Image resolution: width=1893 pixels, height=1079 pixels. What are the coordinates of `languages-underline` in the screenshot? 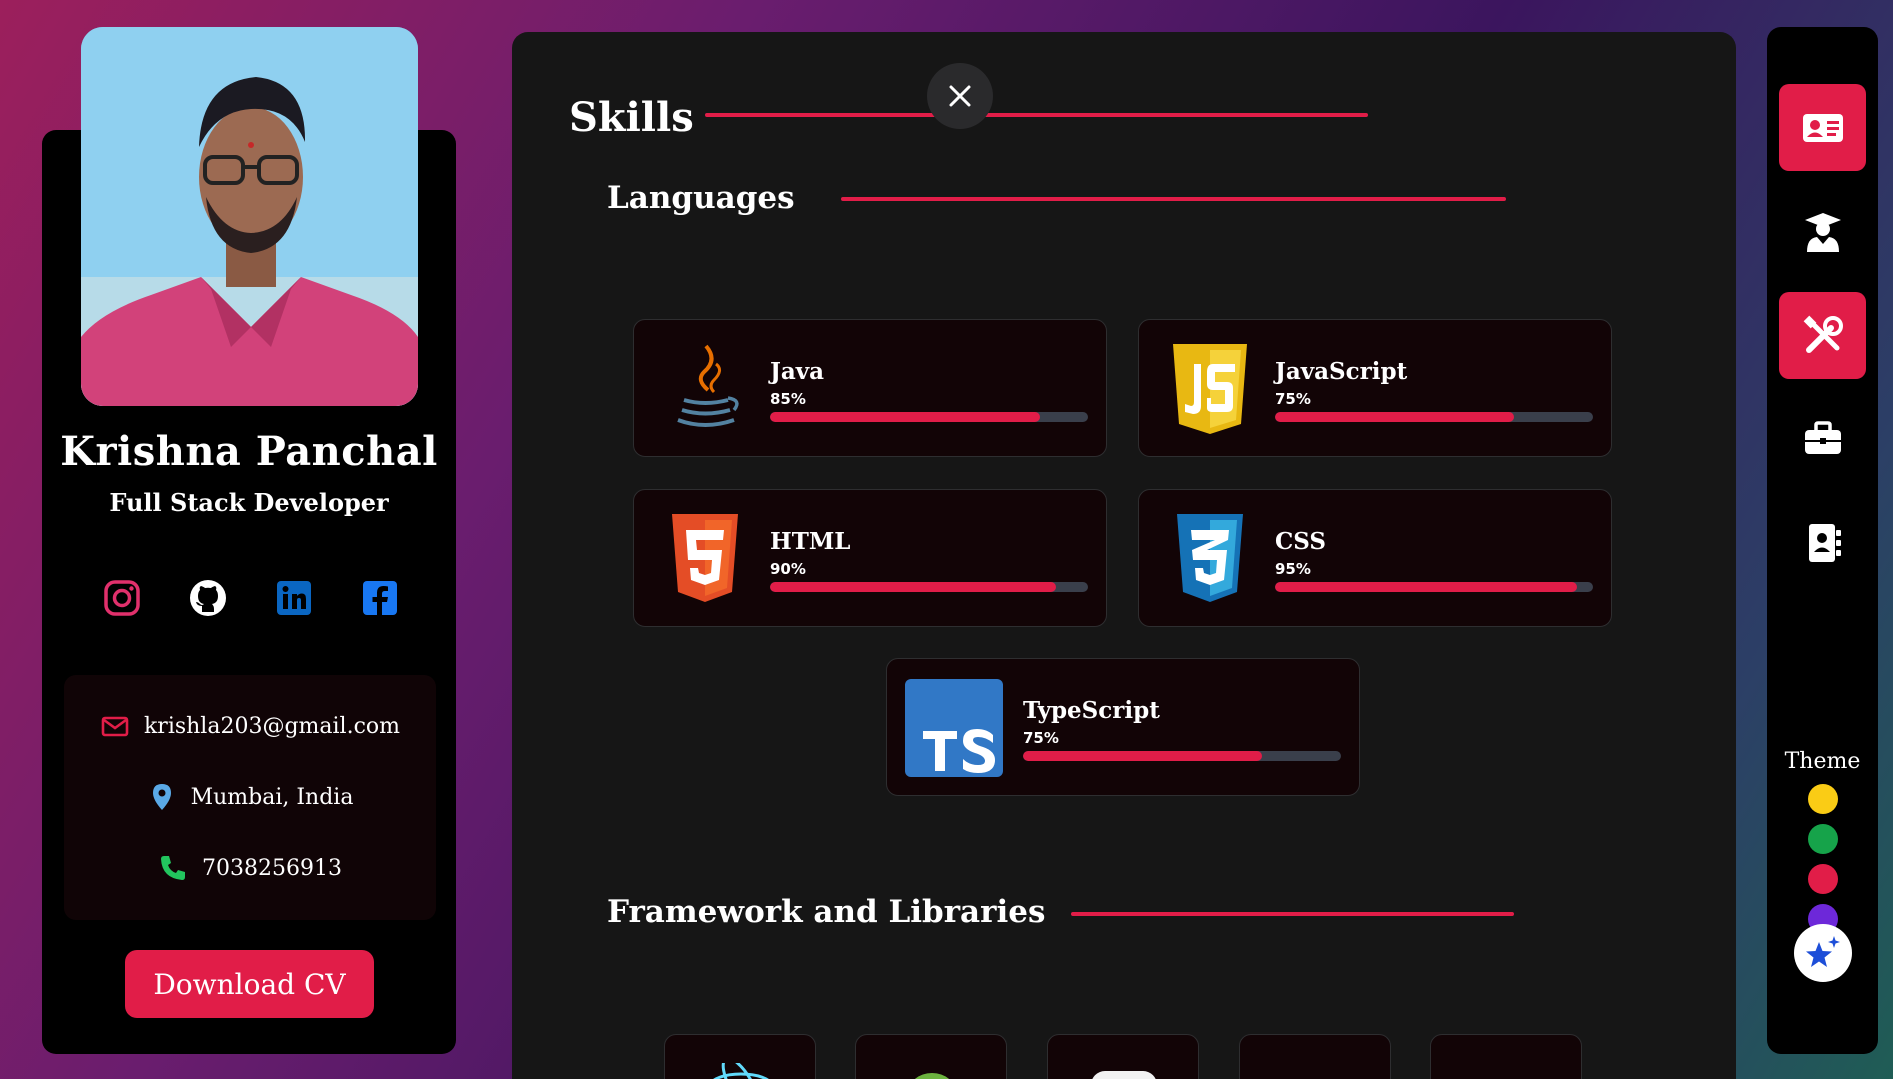 It's located at (1173, 199).